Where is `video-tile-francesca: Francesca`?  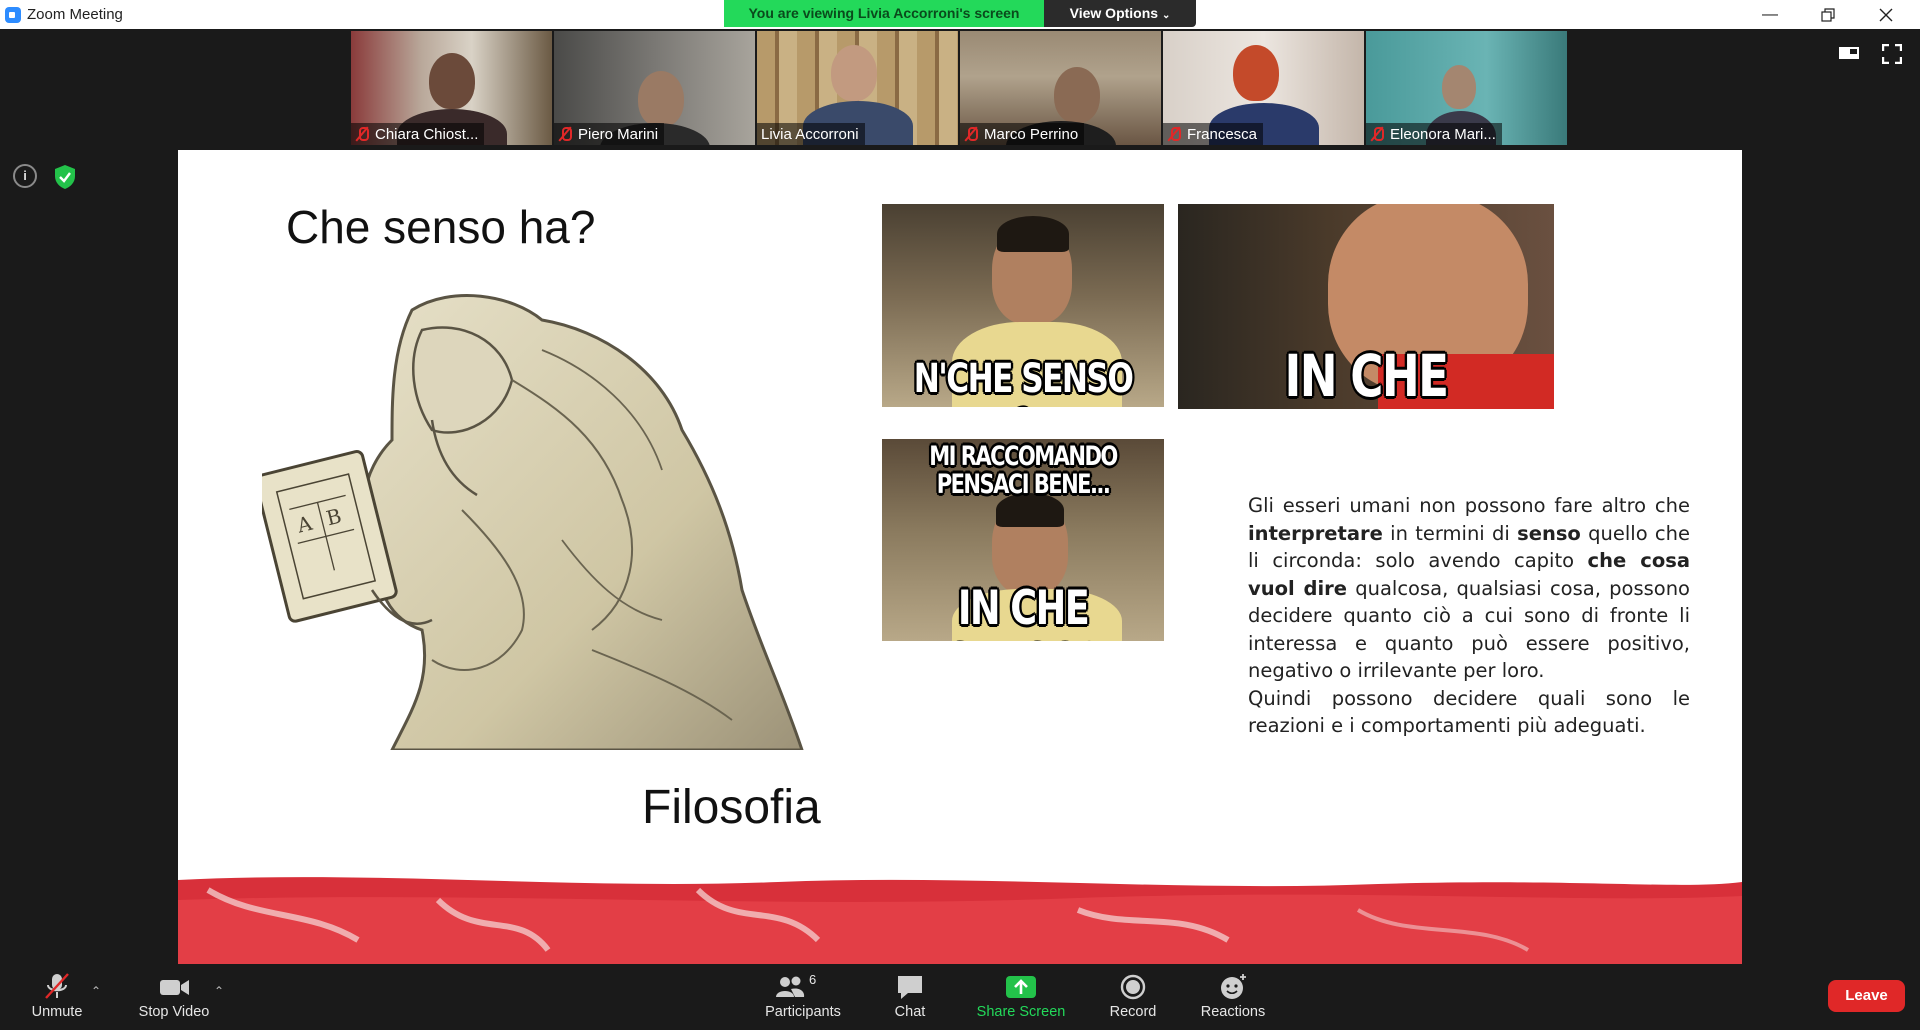 video-tile-francesca: Francesca is located at coordinates (1263, 88).